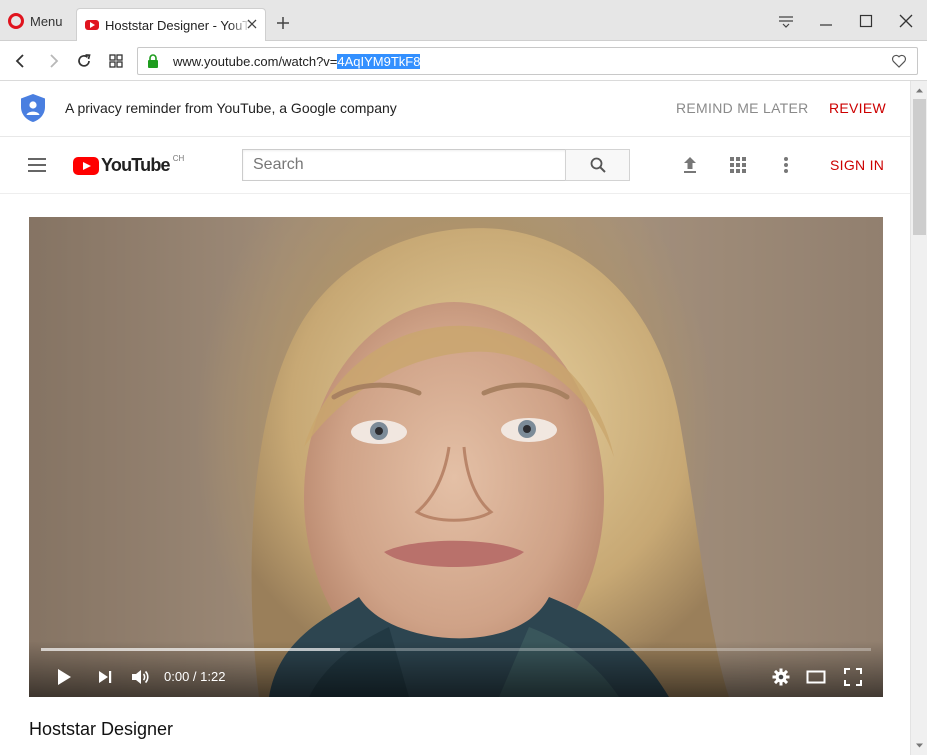  Describe the element at coordinates (857, 165) in the screenshot. I see `sign-in-button: SIGN IN` at that location.